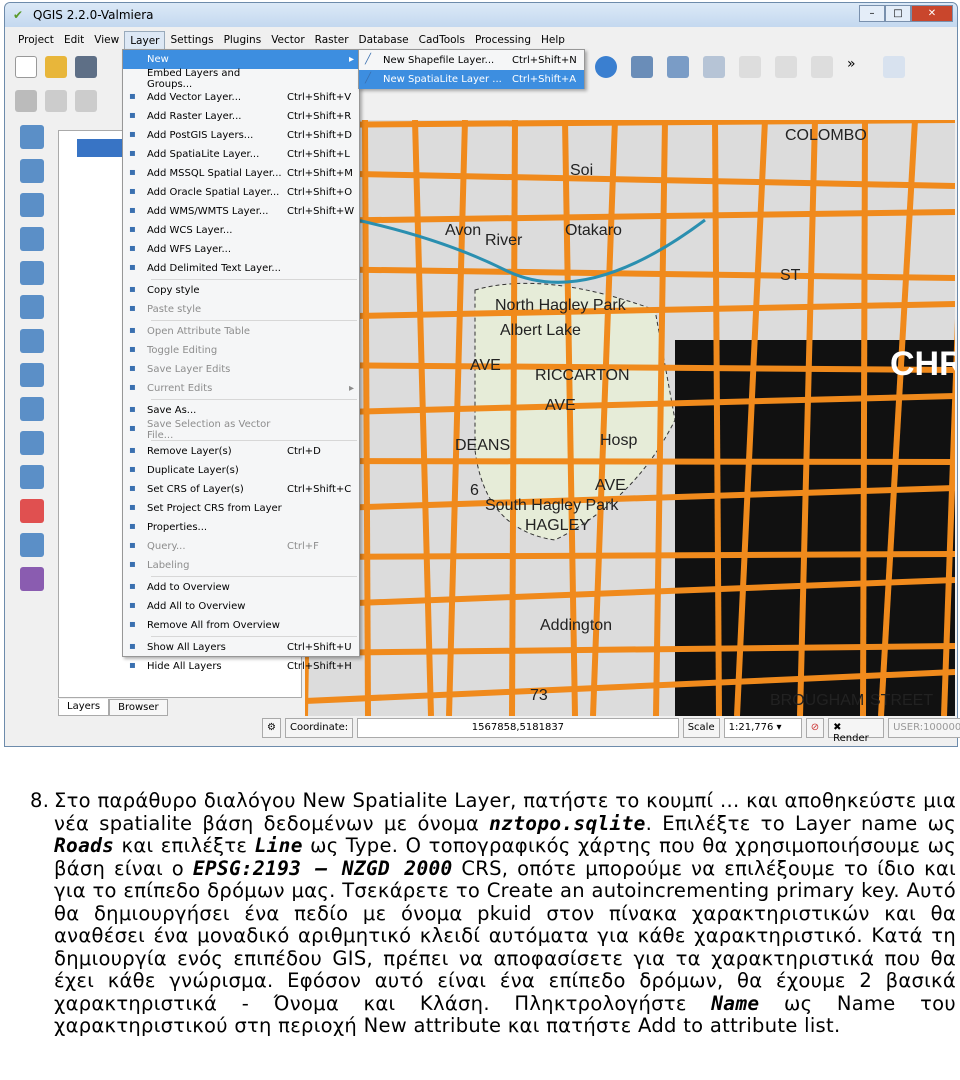 The height and width of the screenshot is (1080, 960). Describe the element at coordinates (32, 137) in the screenshot. I see `add-vector-layer-icon` at that location.